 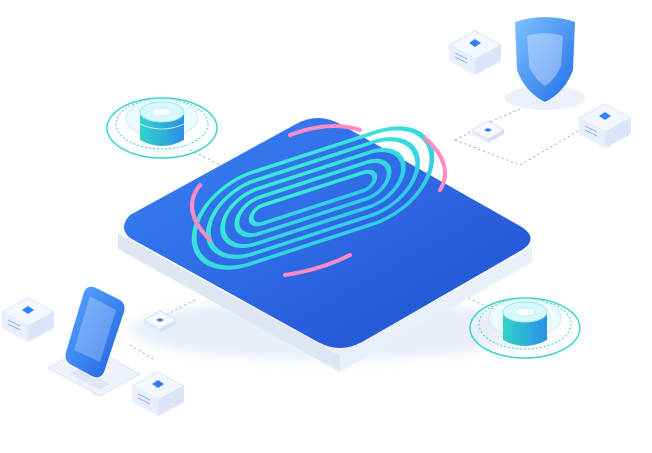 What do you see at coordinates (94, 341) in the screenshot?
I see `smartphone-icon` at bounding box center [94, 341].